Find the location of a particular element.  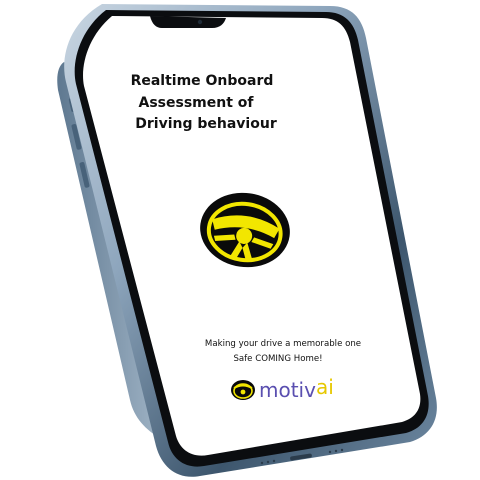

headline-line-3: Driving behaviour is located at coordinates (206, 124).